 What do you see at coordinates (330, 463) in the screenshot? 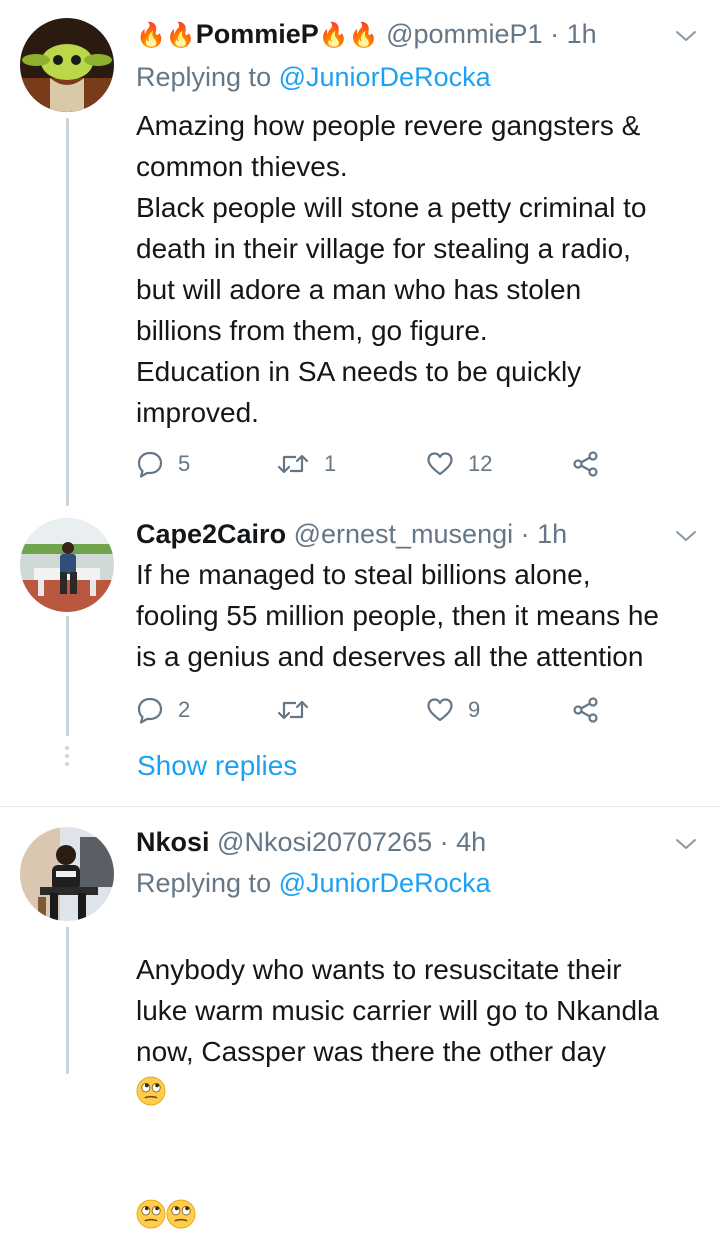
I see `retweet-count: 1` at bounding box center [330, 463].